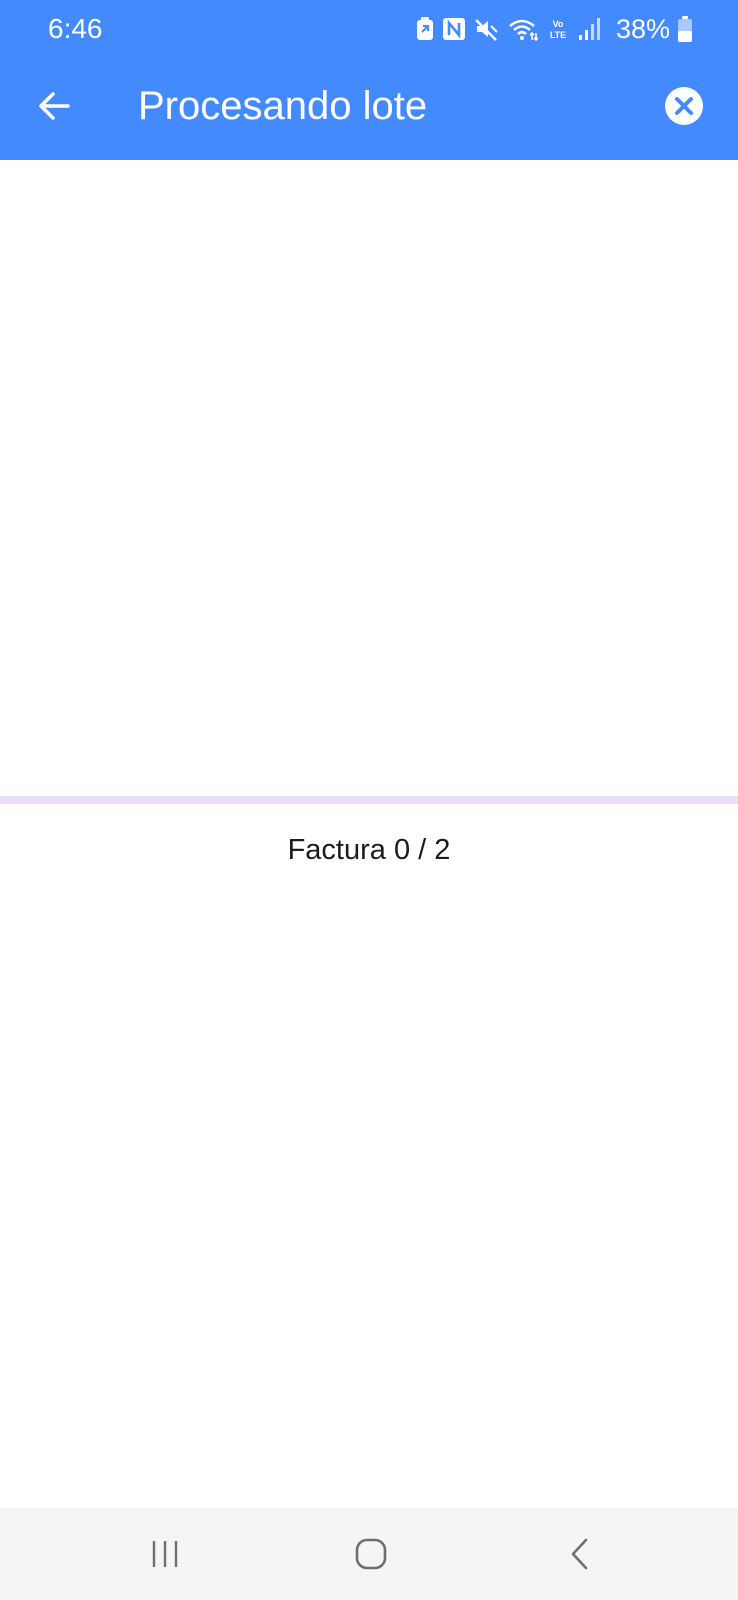  Describe the element at coordinates (425, 29) in the screenshot. I see `battery-saver-icon` at that location.